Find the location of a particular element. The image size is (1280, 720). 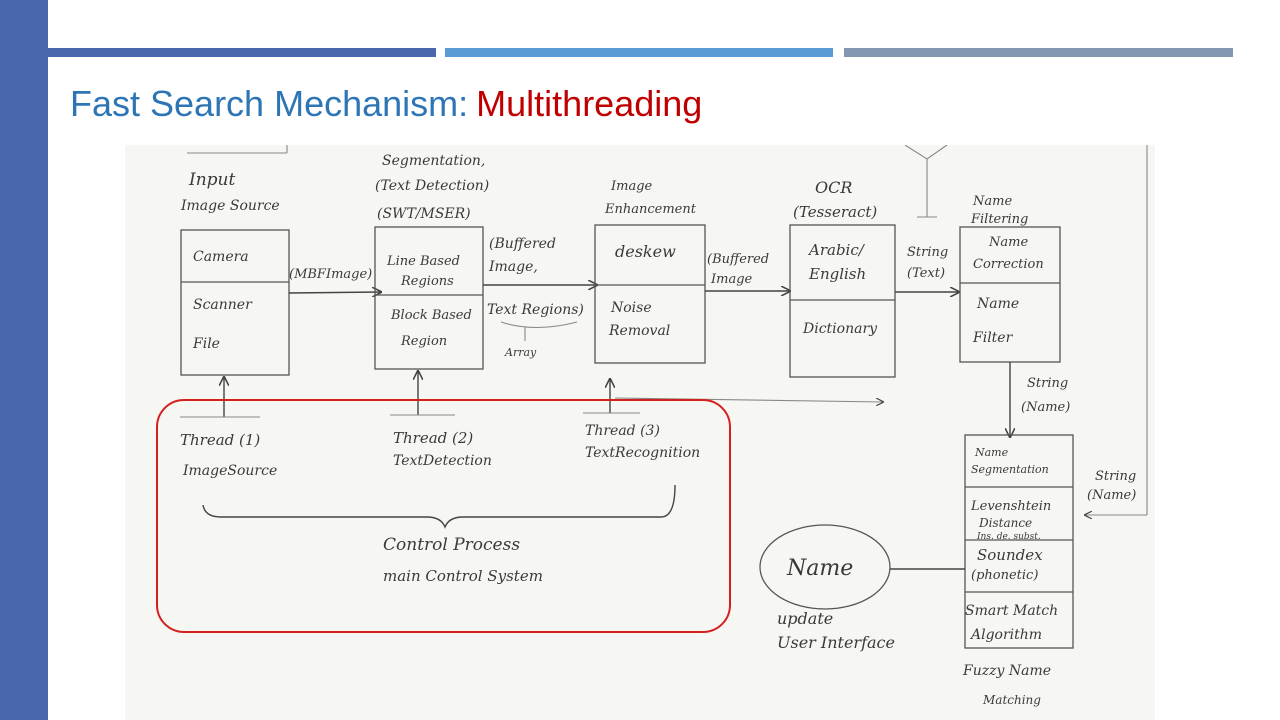

segmentation-block-based: Block Based is located at coordinates (431, 315).